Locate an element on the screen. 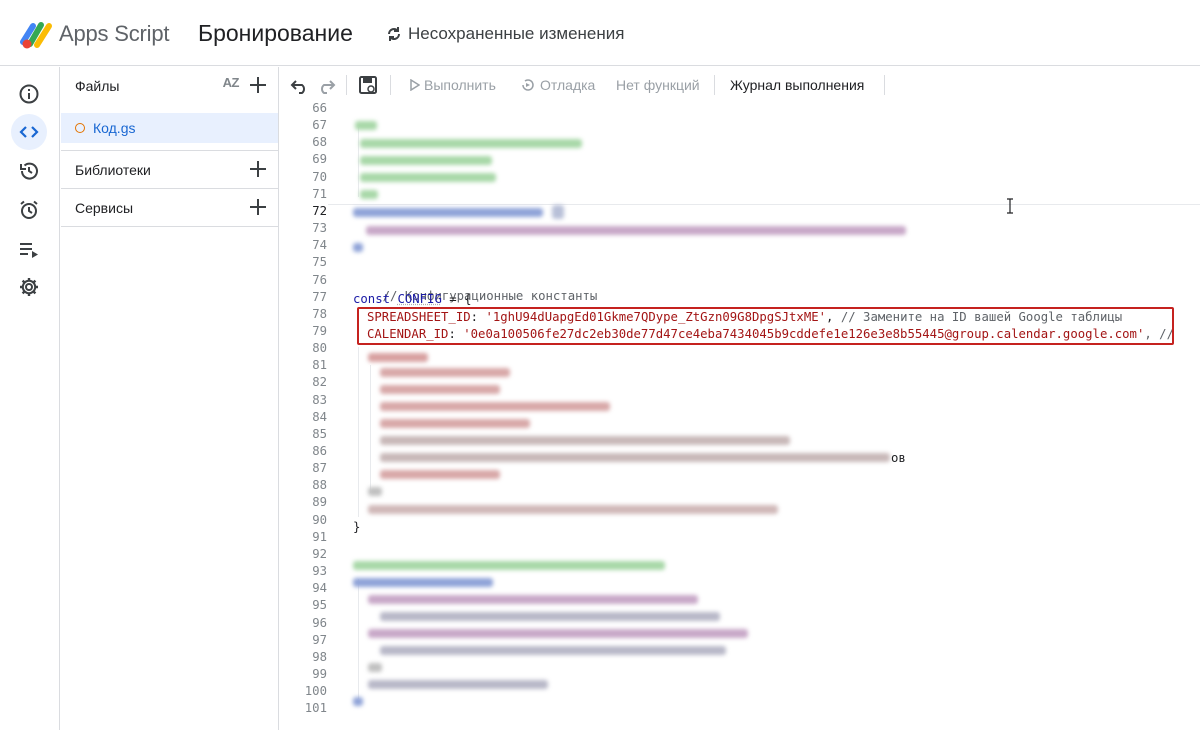  files-title: Файлы is located at coordinates (97, 86).